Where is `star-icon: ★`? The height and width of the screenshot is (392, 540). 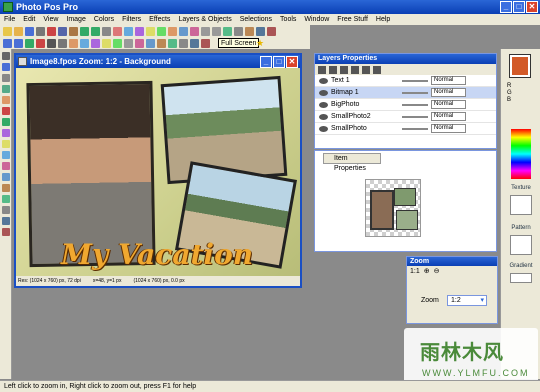 star-icon: ★ is located at coordinates (260, 43).